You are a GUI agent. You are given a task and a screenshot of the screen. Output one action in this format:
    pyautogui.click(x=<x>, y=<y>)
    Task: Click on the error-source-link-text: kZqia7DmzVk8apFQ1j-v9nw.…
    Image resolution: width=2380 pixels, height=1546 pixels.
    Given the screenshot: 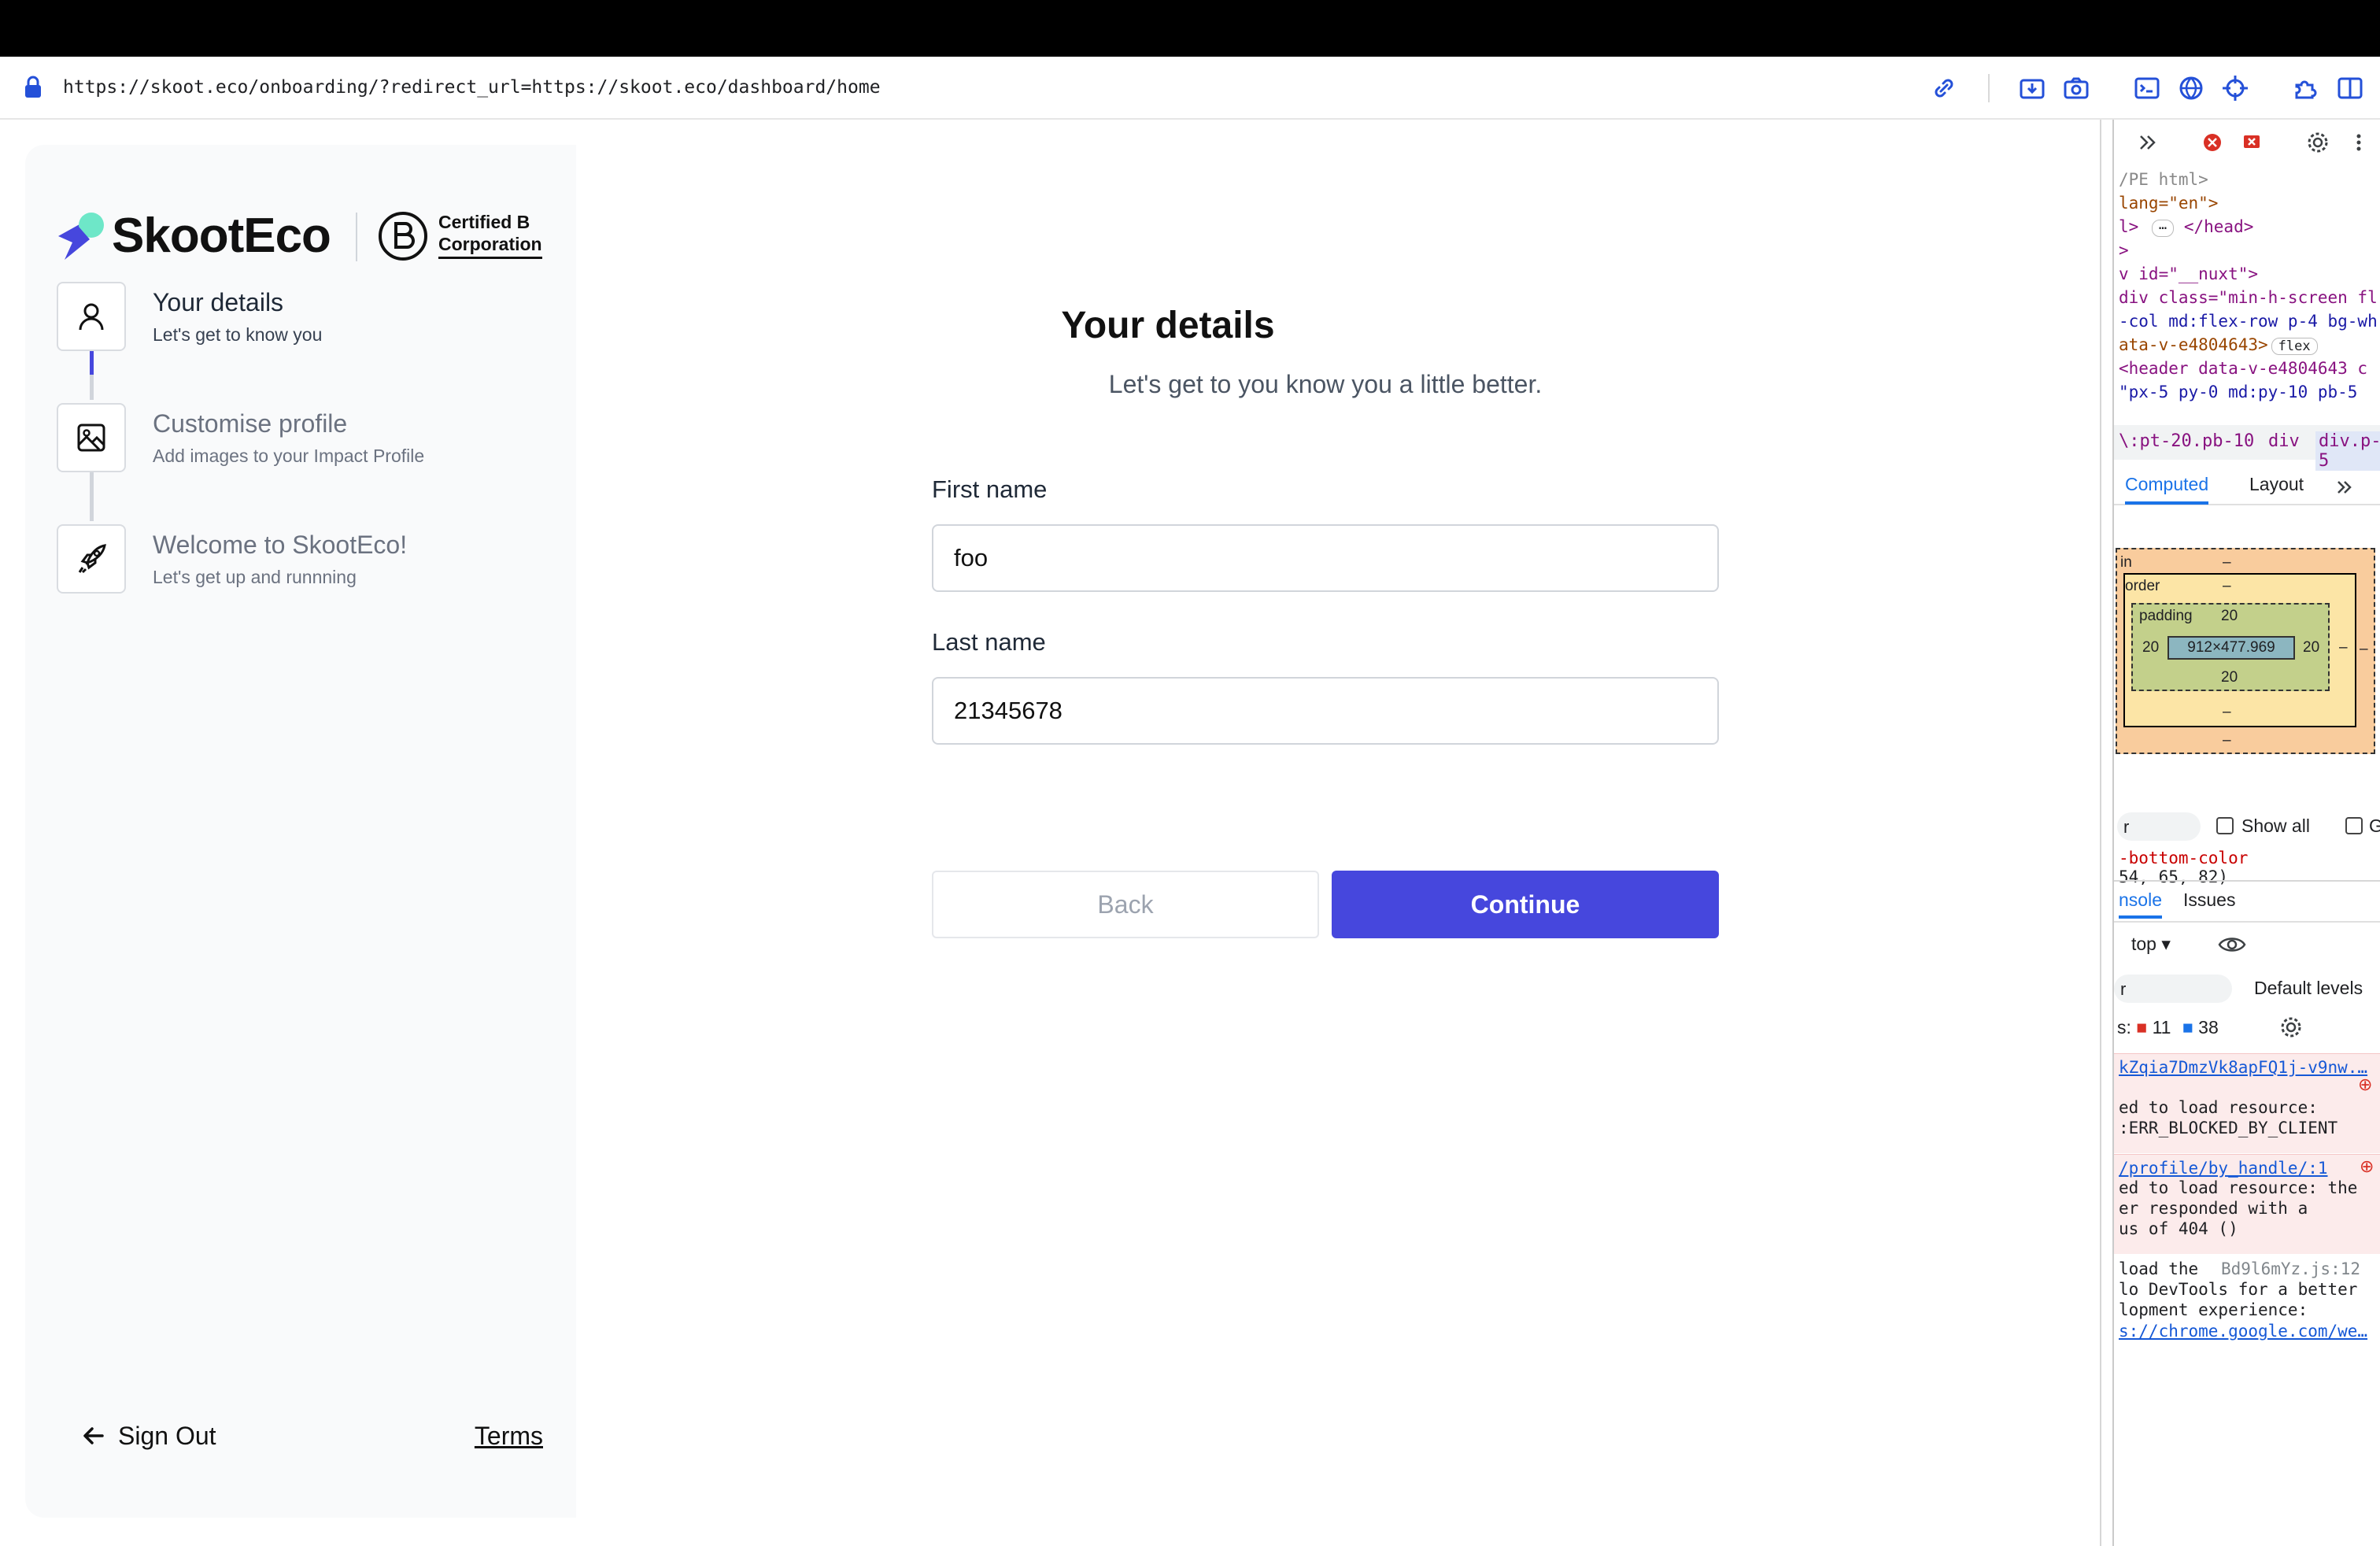 What is the action you would take?
    pyautogui.click(x=2243, y=1067)
    